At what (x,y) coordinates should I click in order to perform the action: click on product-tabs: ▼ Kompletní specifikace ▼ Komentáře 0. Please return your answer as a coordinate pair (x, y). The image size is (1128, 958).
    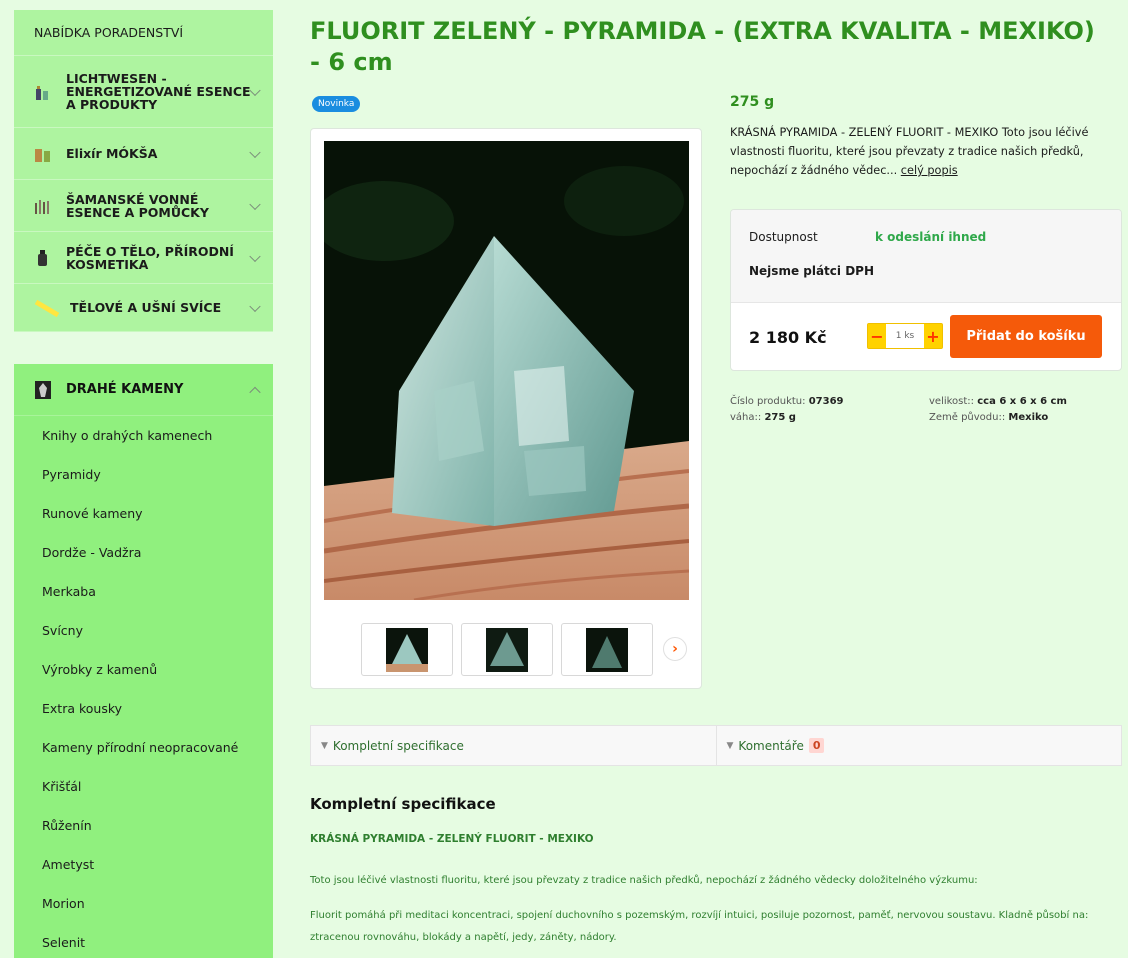
    Looking at the image, I should click on (716, 745).